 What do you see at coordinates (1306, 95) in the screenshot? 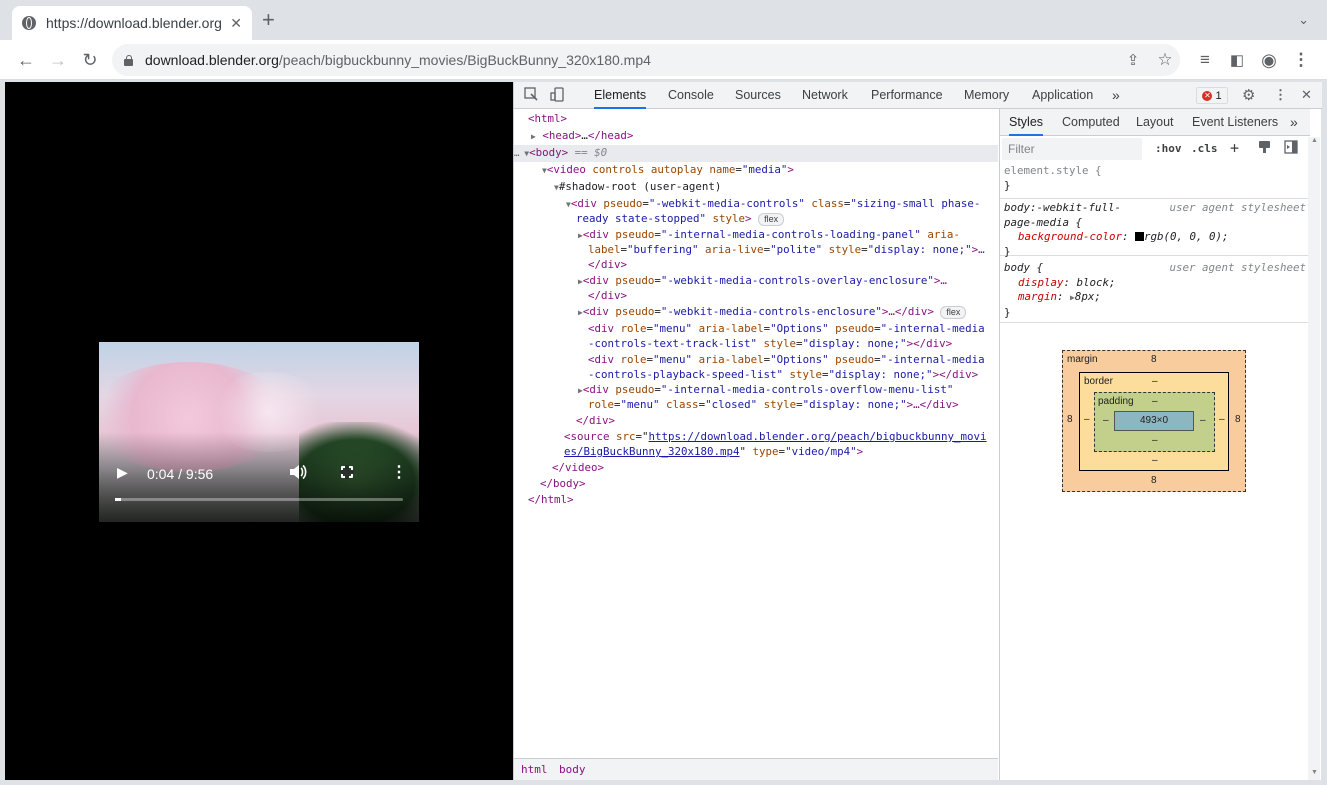
I see `devtools-close-icon: ✕` at bounding box center [1306, 95].